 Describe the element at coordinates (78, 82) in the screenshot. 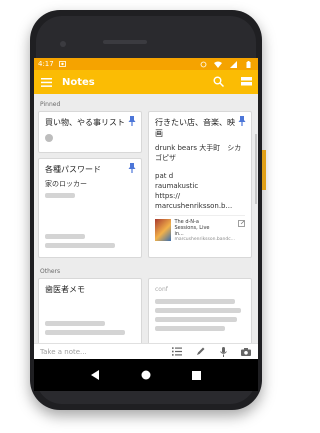

I see `app-title: Notes` at that location.